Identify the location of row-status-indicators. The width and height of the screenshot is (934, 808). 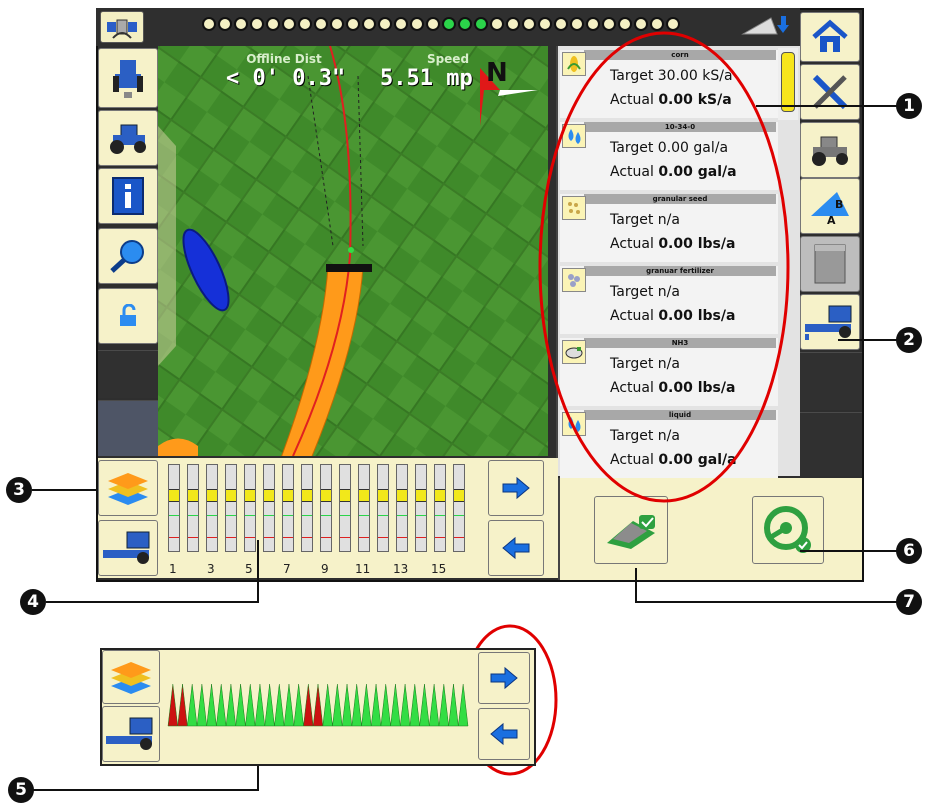
(318, 705).